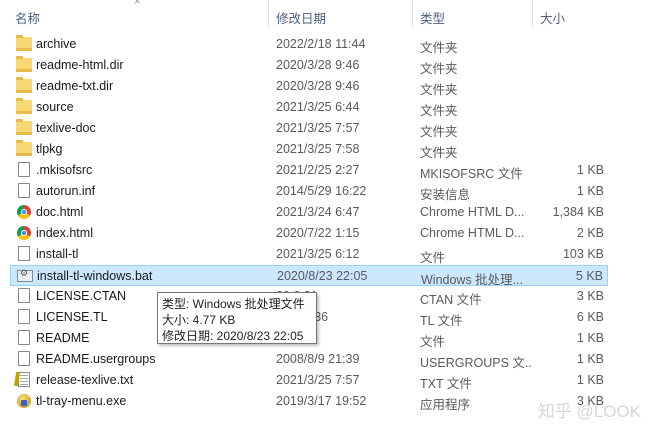  Describe the element at coordinates (552, 17) in the screenshot. I see `column-header-size: 大小` at that location.